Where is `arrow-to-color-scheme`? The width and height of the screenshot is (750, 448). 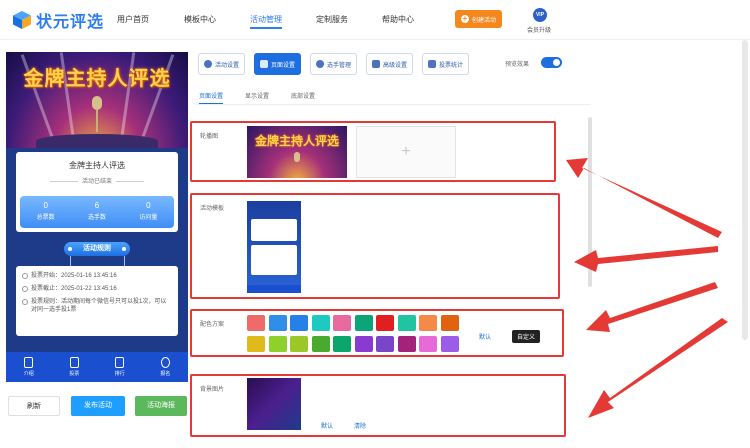 arrow-to-color-scheme is located at coordinates (652, 307).